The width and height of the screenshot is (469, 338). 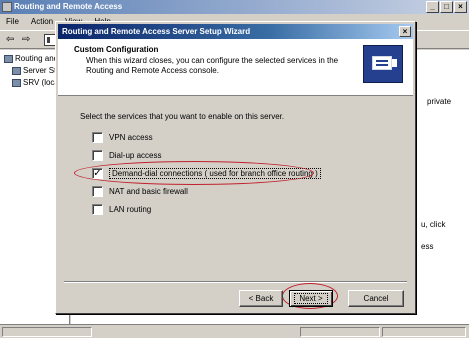 What do you see at coordinates (68, 6) in the screenshot?
I see `background-window-title: Routing and Remote Access` at bounding box center [68, 6].